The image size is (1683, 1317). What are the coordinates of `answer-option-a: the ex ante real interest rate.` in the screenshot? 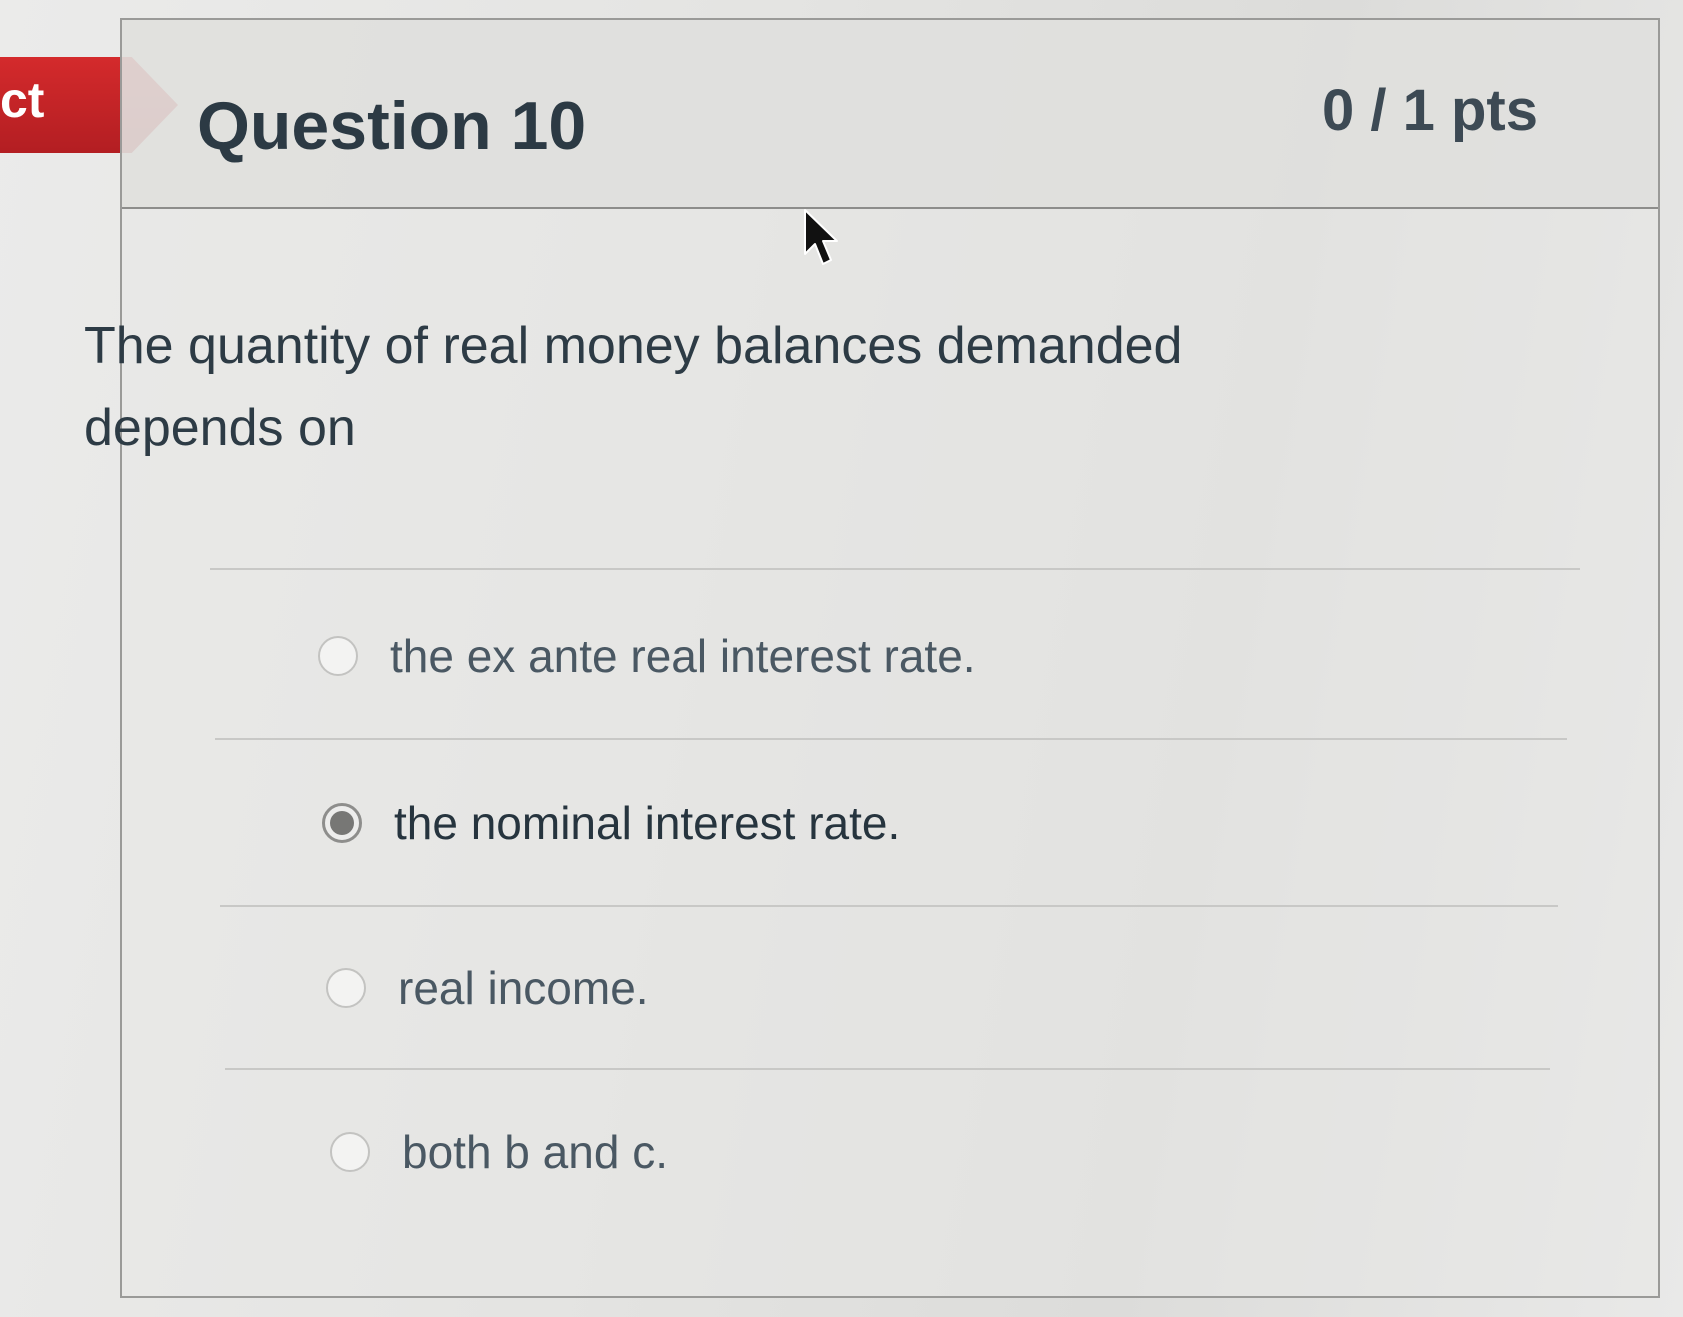 It's located at (647, 656).